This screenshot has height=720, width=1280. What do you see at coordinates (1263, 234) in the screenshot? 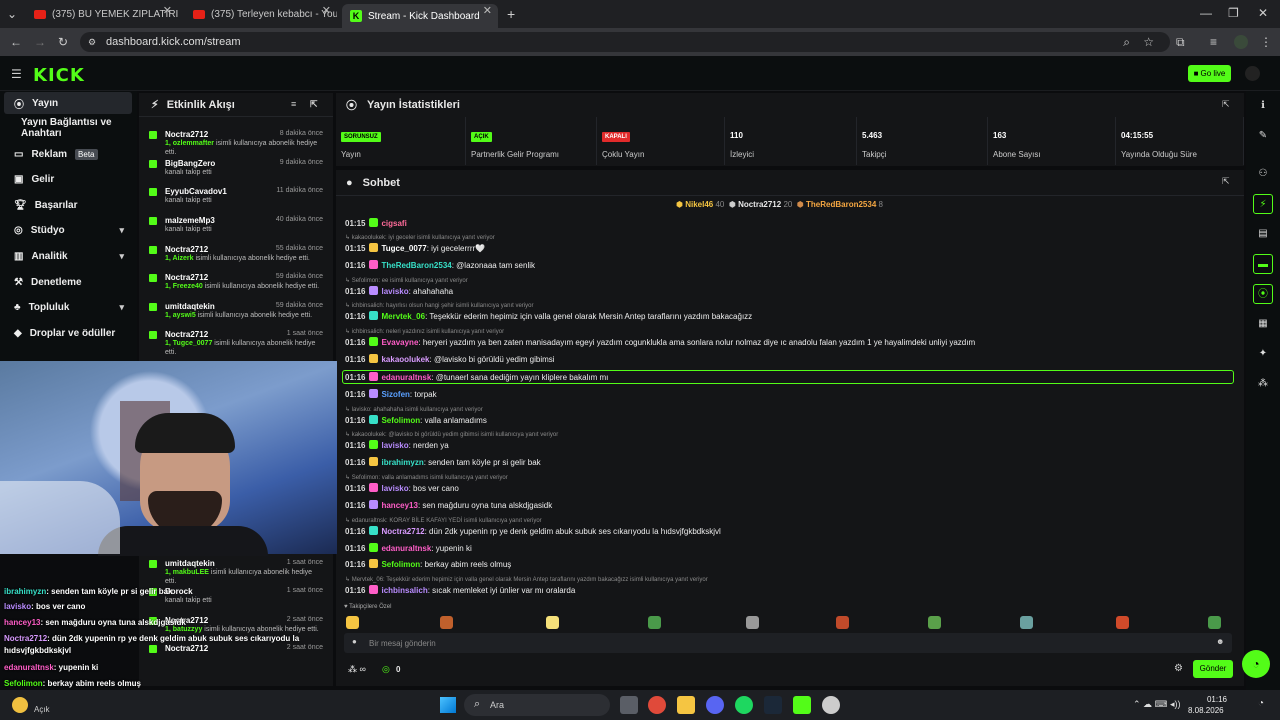
I see `clipboard-icon: ▤` at bounding box center [1263, 234].